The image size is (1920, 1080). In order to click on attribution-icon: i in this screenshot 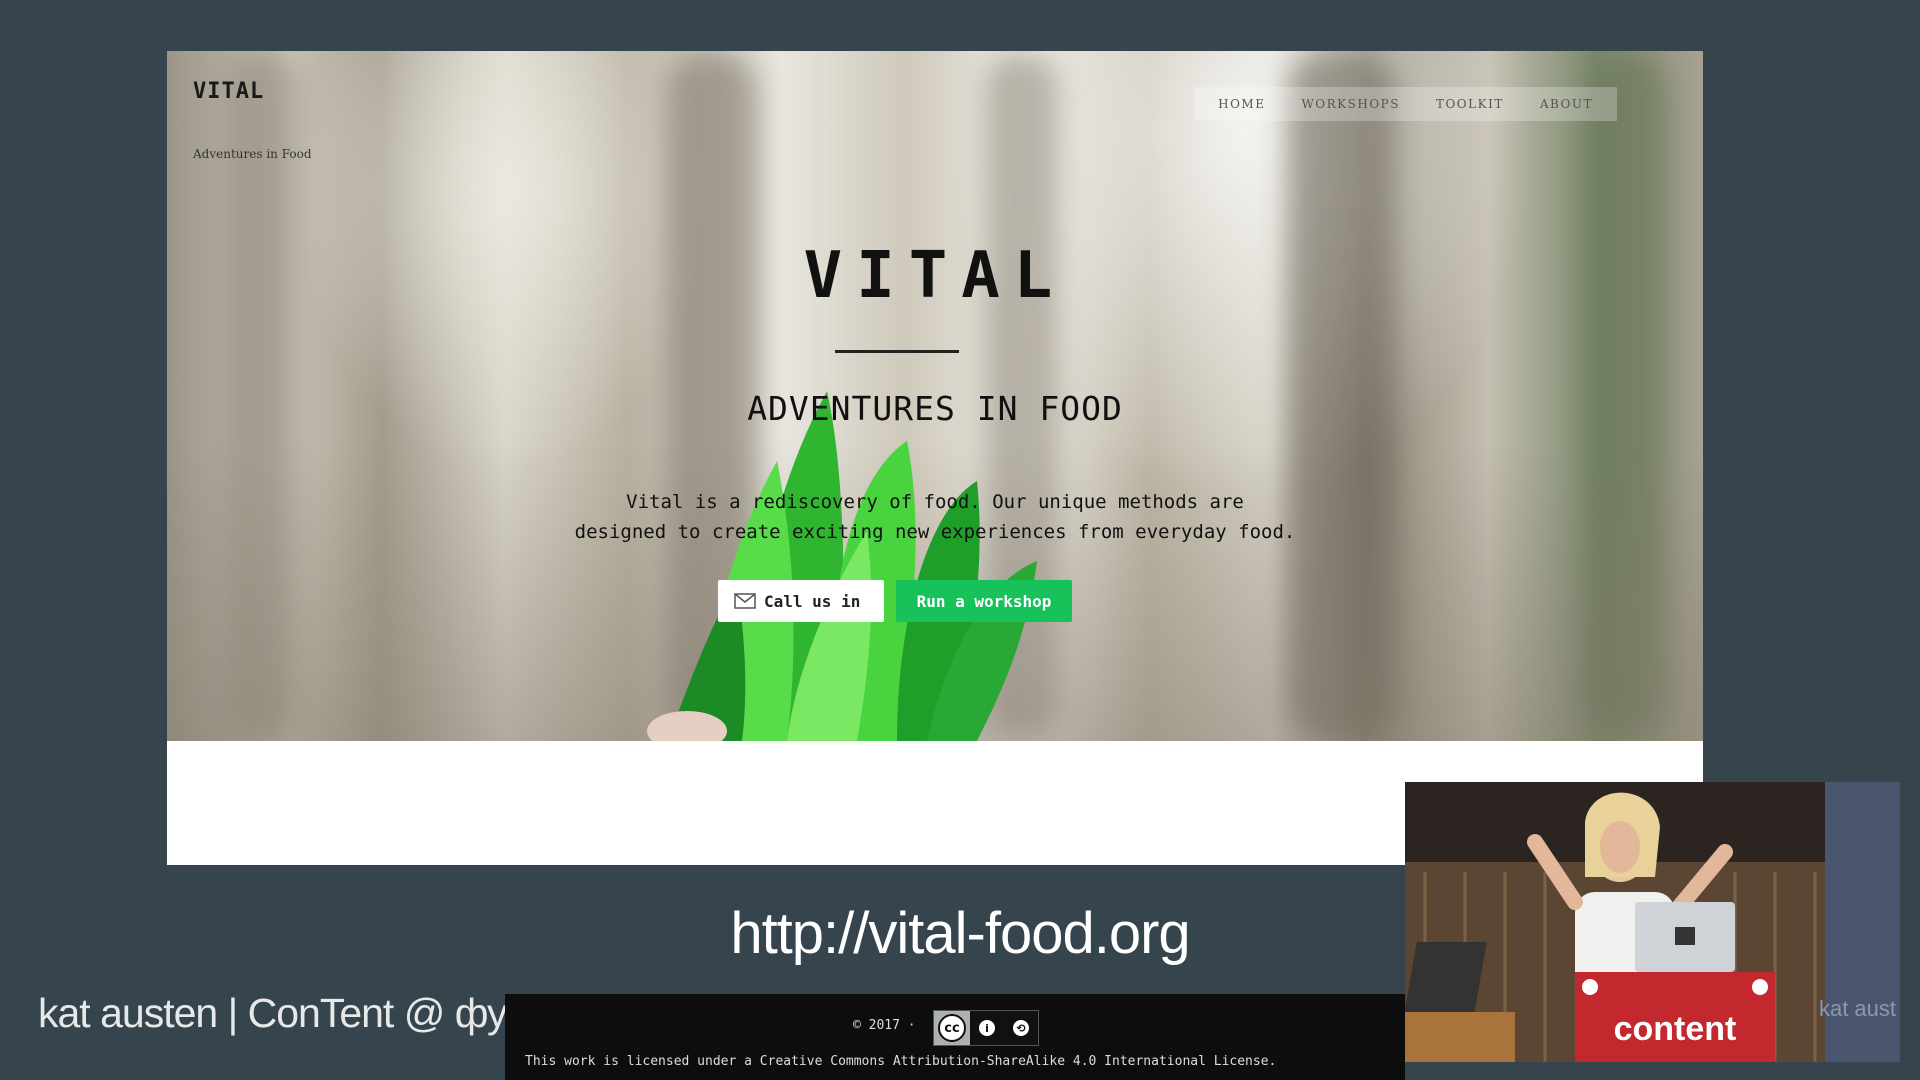, I will do `click(987, 1028)`.